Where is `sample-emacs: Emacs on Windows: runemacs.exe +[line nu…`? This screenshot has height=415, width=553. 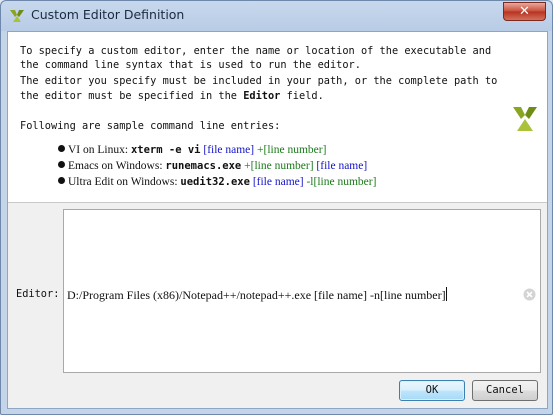
sample-emacs: Emacs on Windows: runemacs.exe +[line nu… is located at coordinates (212, 166).